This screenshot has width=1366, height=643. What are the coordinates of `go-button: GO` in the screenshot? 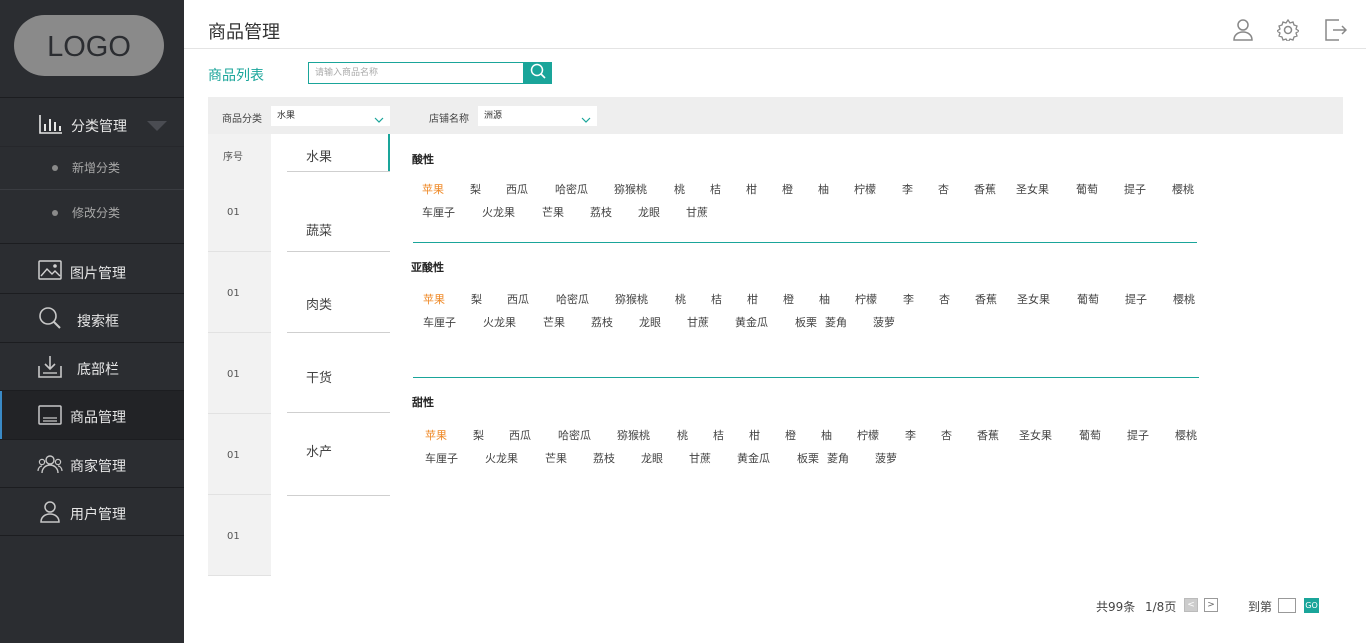 It's located at (1311, 605).